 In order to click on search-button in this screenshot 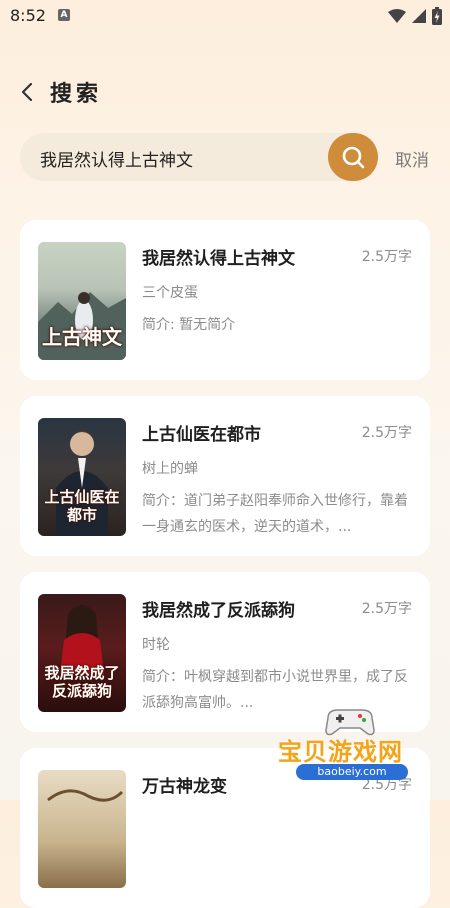, I will do `click(353, 157)`.